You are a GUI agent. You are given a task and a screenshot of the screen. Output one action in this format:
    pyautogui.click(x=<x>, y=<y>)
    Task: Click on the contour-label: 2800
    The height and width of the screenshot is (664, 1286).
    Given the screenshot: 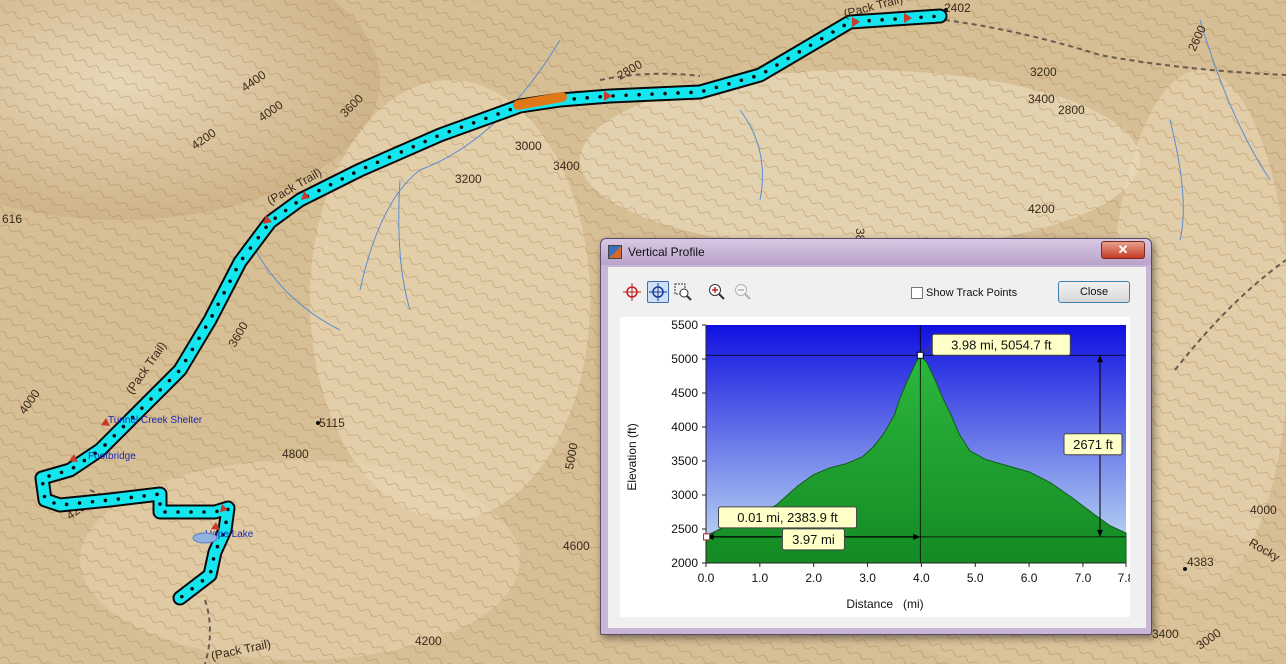 What is the action you would take?
    pyautogui.click(x=1071, y=110)
    